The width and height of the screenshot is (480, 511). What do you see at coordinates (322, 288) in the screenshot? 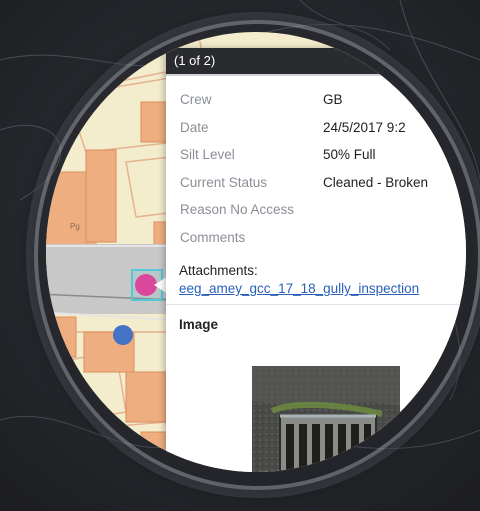
I see `attachment-link: eeg_amey_gcc_17_18_gully_inspection` at bounding box center [322, 288].